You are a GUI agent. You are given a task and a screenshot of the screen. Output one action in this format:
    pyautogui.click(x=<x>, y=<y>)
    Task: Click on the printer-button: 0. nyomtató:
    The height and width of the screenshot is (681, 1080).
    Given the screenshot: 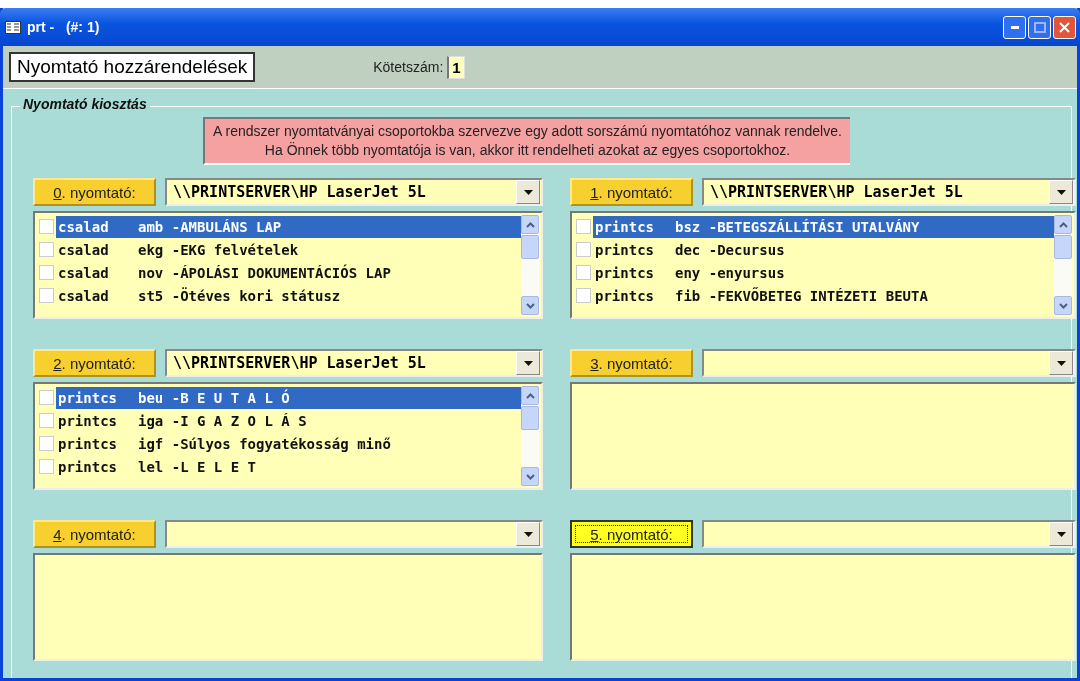 What is the action you would take?
    pyautogui.click(x=94, y=192)
    